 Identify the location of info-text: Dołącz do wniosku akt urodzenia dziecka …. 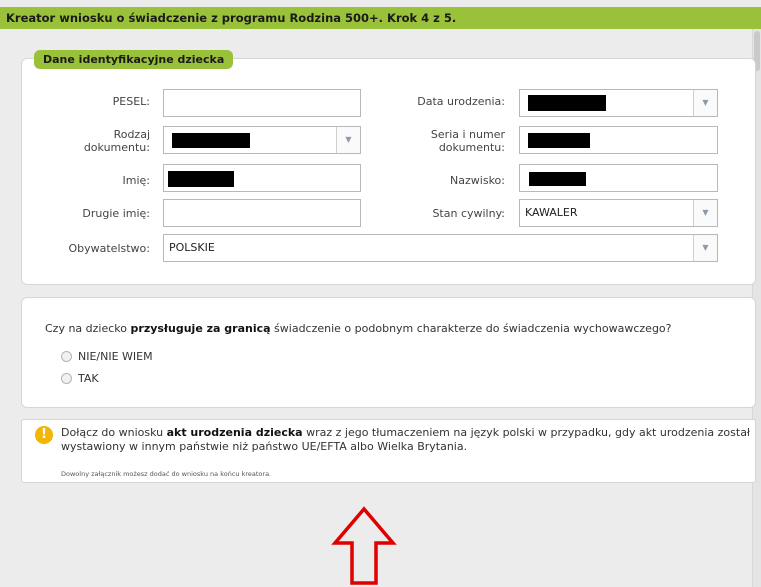
(406, 440).